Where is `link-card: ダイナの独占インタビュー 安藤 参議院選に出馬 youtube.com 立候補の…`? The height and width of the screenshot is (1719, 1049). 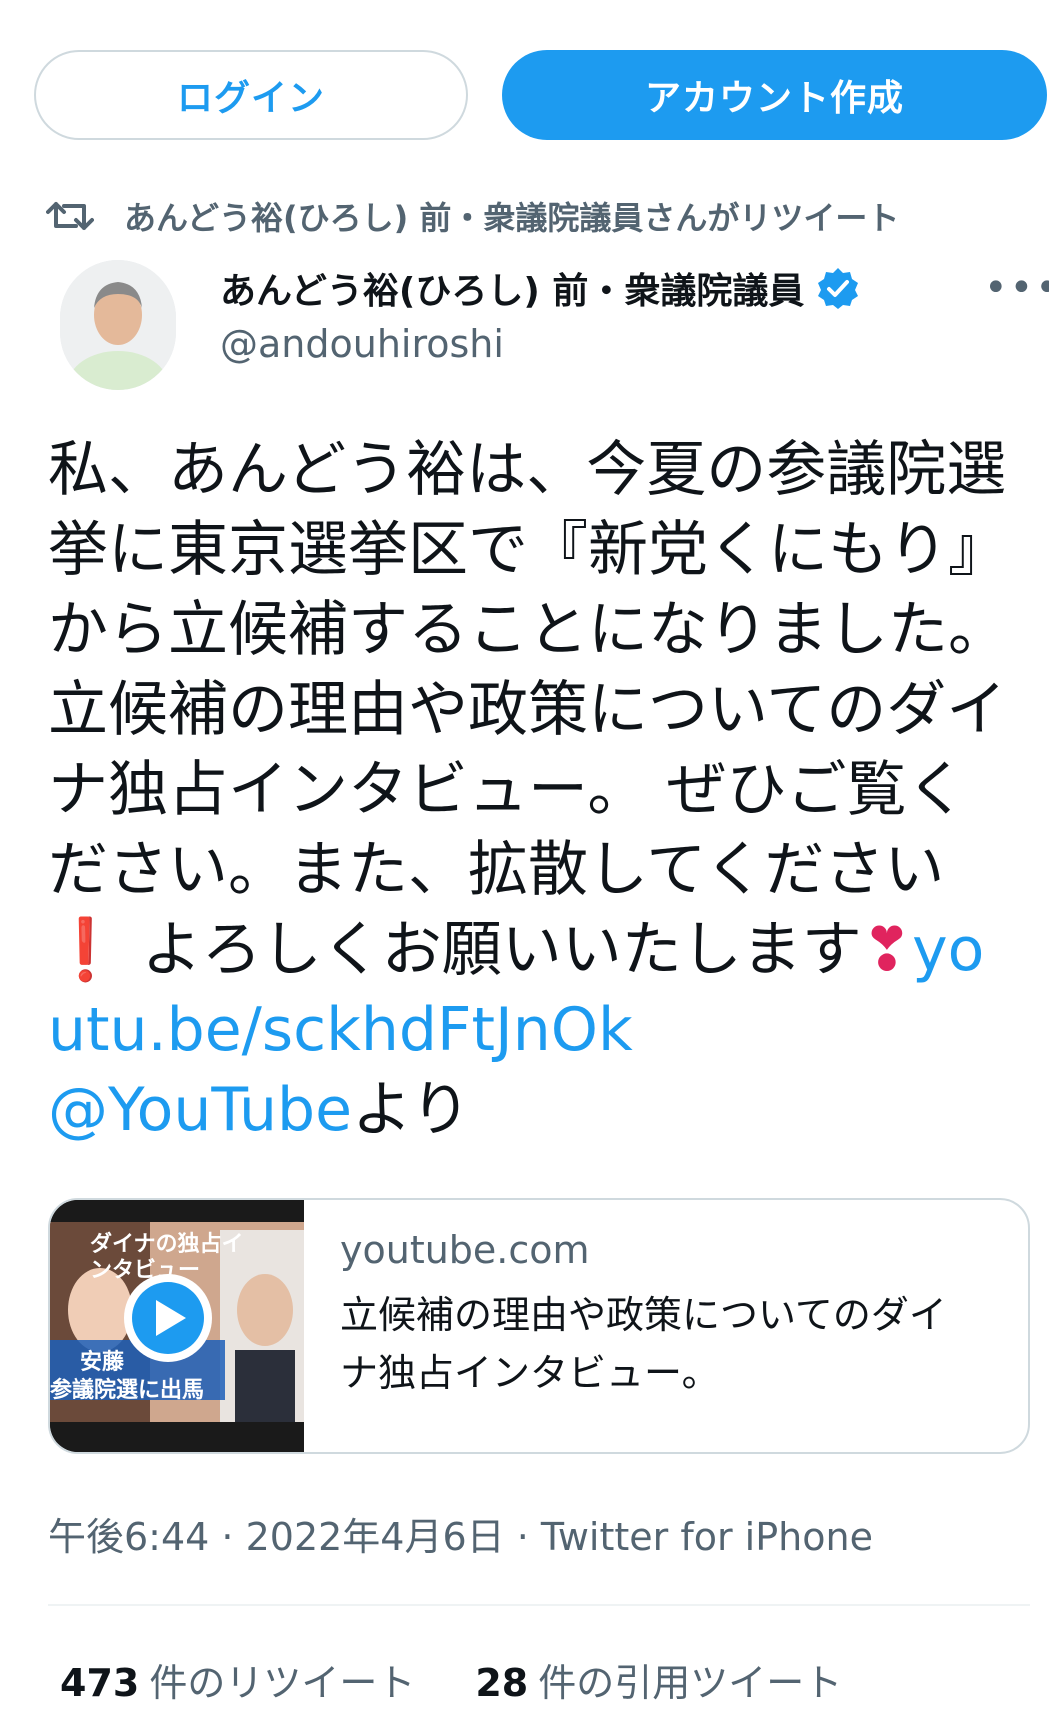 link-card: ダイナの独占インタビュー 安藤 参議院選に出馬 youtube.com 立候補の… is located at coordinates (539, 1326).